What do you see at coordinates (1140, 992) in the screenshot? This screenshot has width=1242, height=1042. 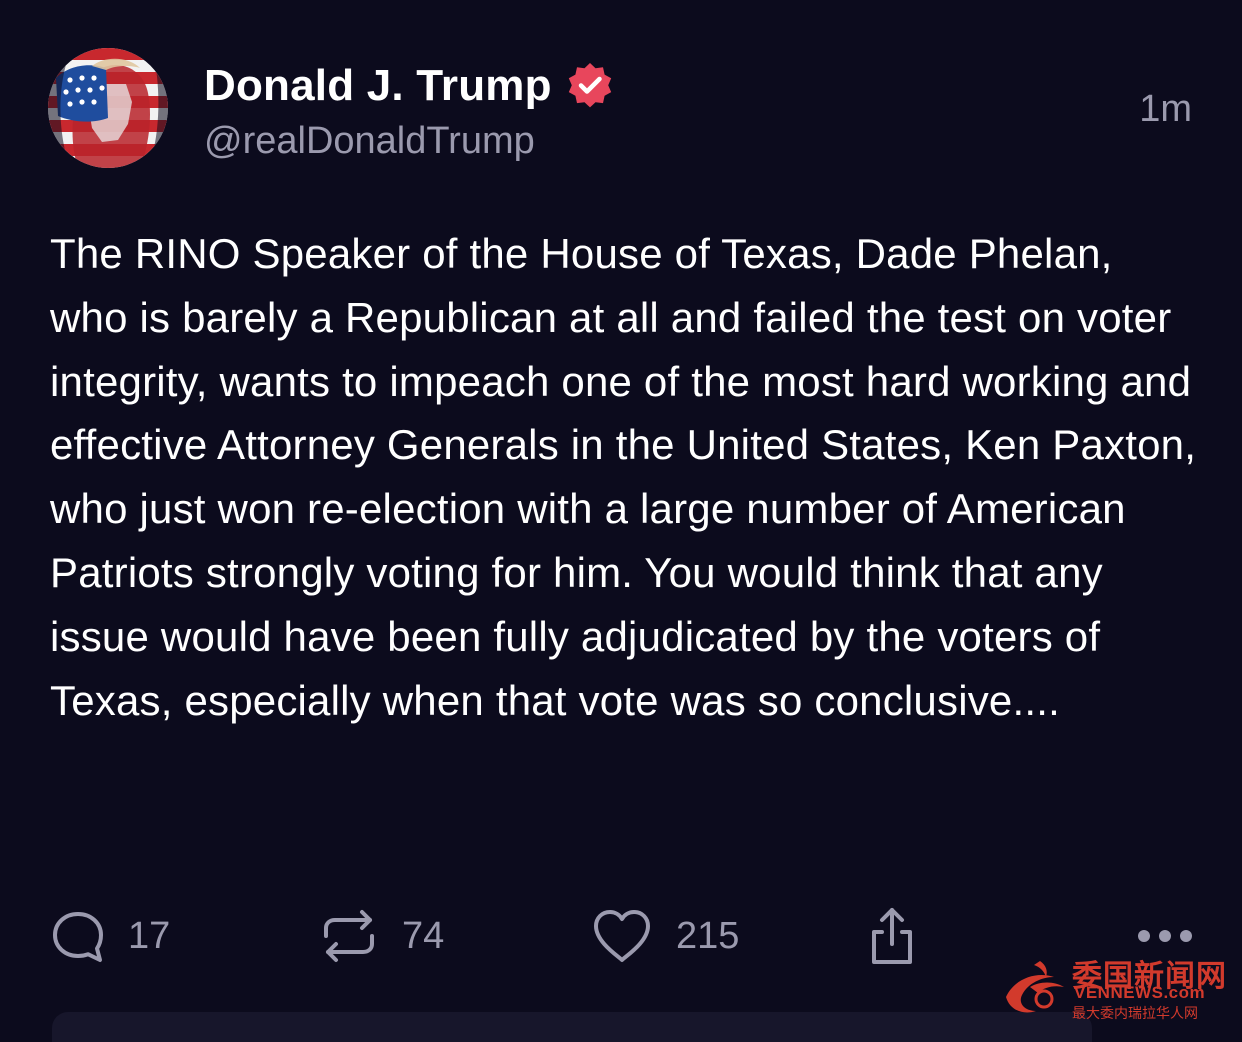 I see `watermark-site: VENNEWS.com` at bounding box center [1140, 992].